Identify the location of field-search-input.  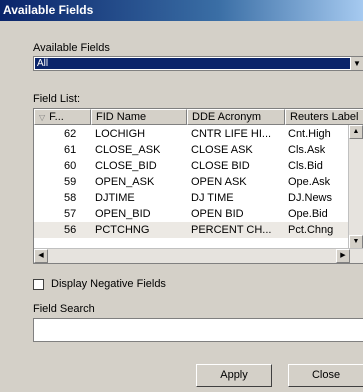
(198, 330).